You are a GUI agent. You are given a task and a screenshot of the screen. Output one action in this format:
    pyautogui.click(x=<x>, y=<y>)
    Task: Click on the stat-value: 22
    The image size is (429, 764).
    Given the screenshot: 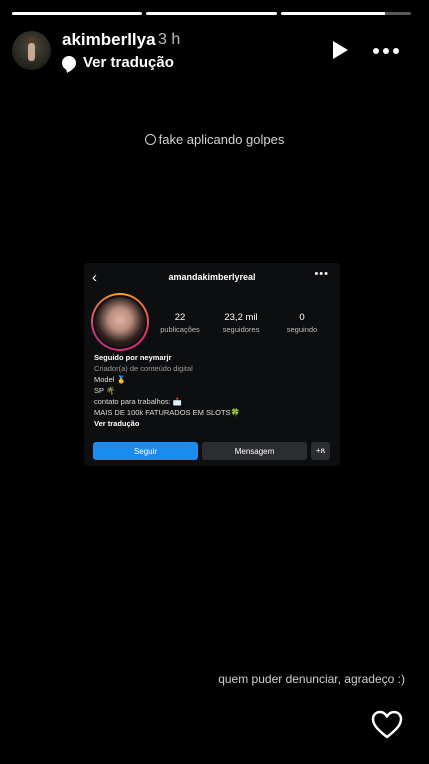 What is the action you would take?
    pyautogui.click(x=180, y=317)
    